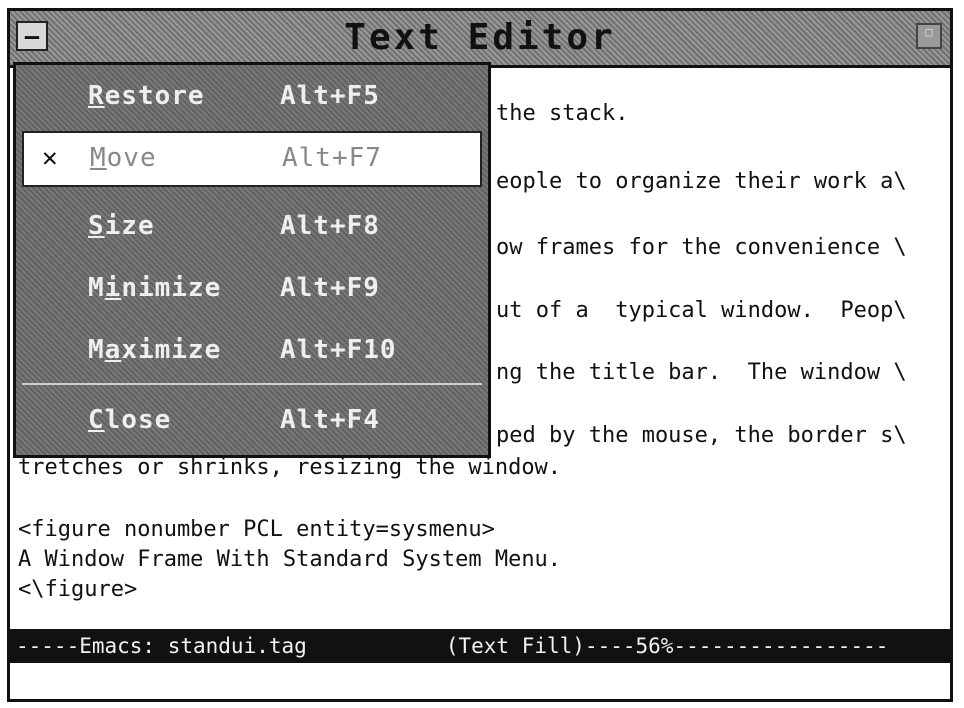 This screenshot has height=708, width=964. What do you see at coordinates (252, 97) in the screenshot?
I see `menu-item-restore: Restore Alt+F5` at bounding box center [252, 97].